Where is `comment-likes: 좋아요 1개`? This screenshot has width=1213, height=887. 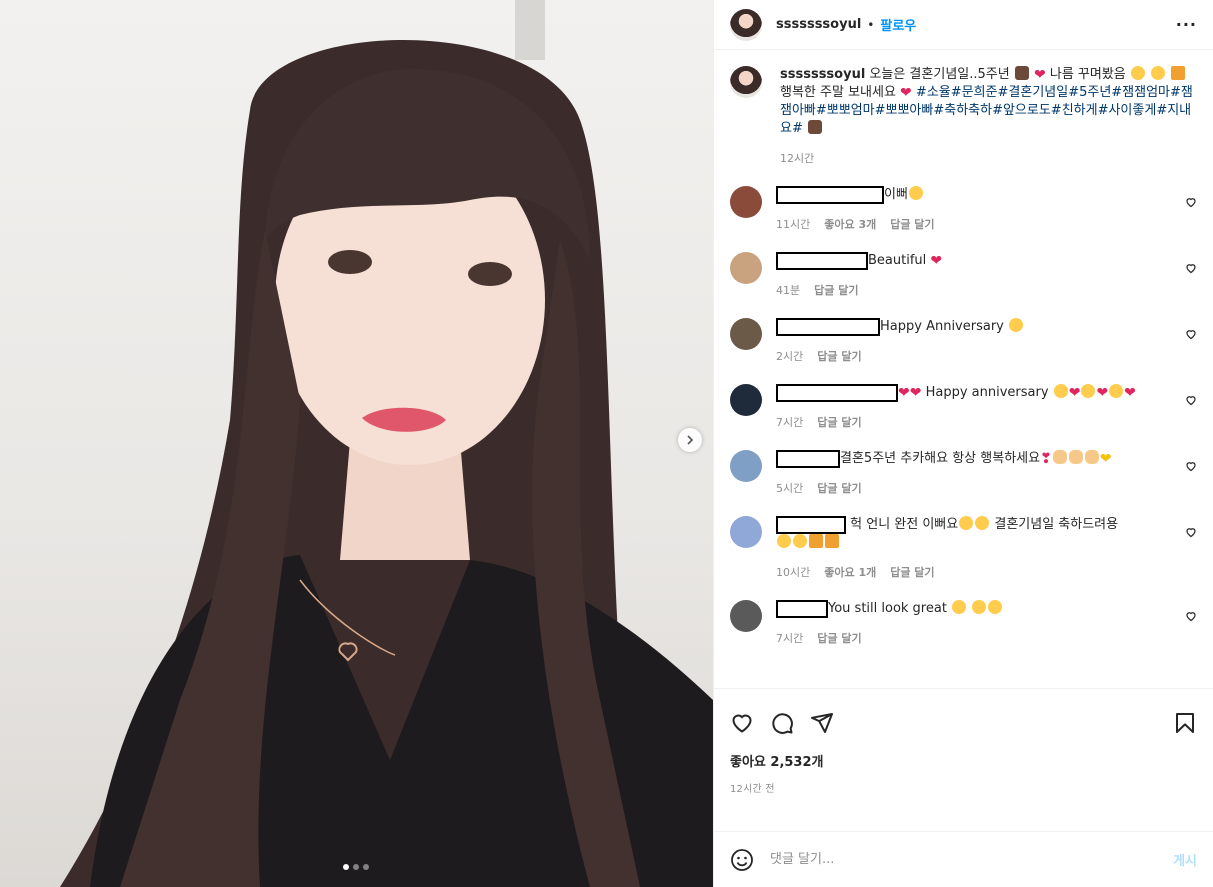 comment-likes: 좋아요 1개 is located at coordinates (850, 573).